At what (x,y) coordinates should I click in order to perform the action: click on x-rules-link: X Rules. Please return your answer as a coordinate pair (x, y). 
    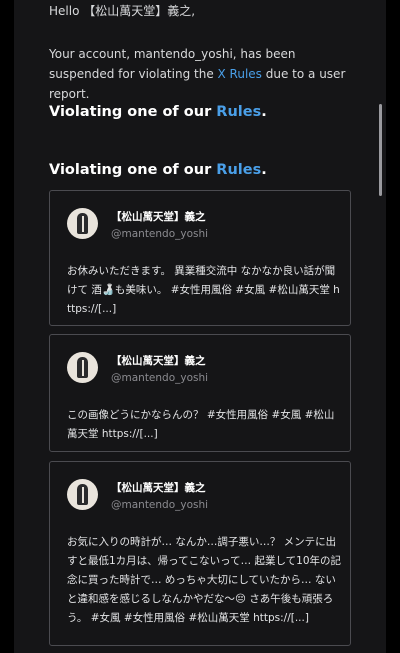
    Looking at the image, I should click on (240, 74).